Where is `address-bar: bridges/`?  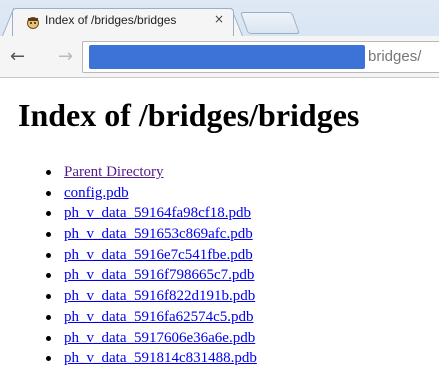 address-bar: bridges/ is located at coordinates (260, 57).